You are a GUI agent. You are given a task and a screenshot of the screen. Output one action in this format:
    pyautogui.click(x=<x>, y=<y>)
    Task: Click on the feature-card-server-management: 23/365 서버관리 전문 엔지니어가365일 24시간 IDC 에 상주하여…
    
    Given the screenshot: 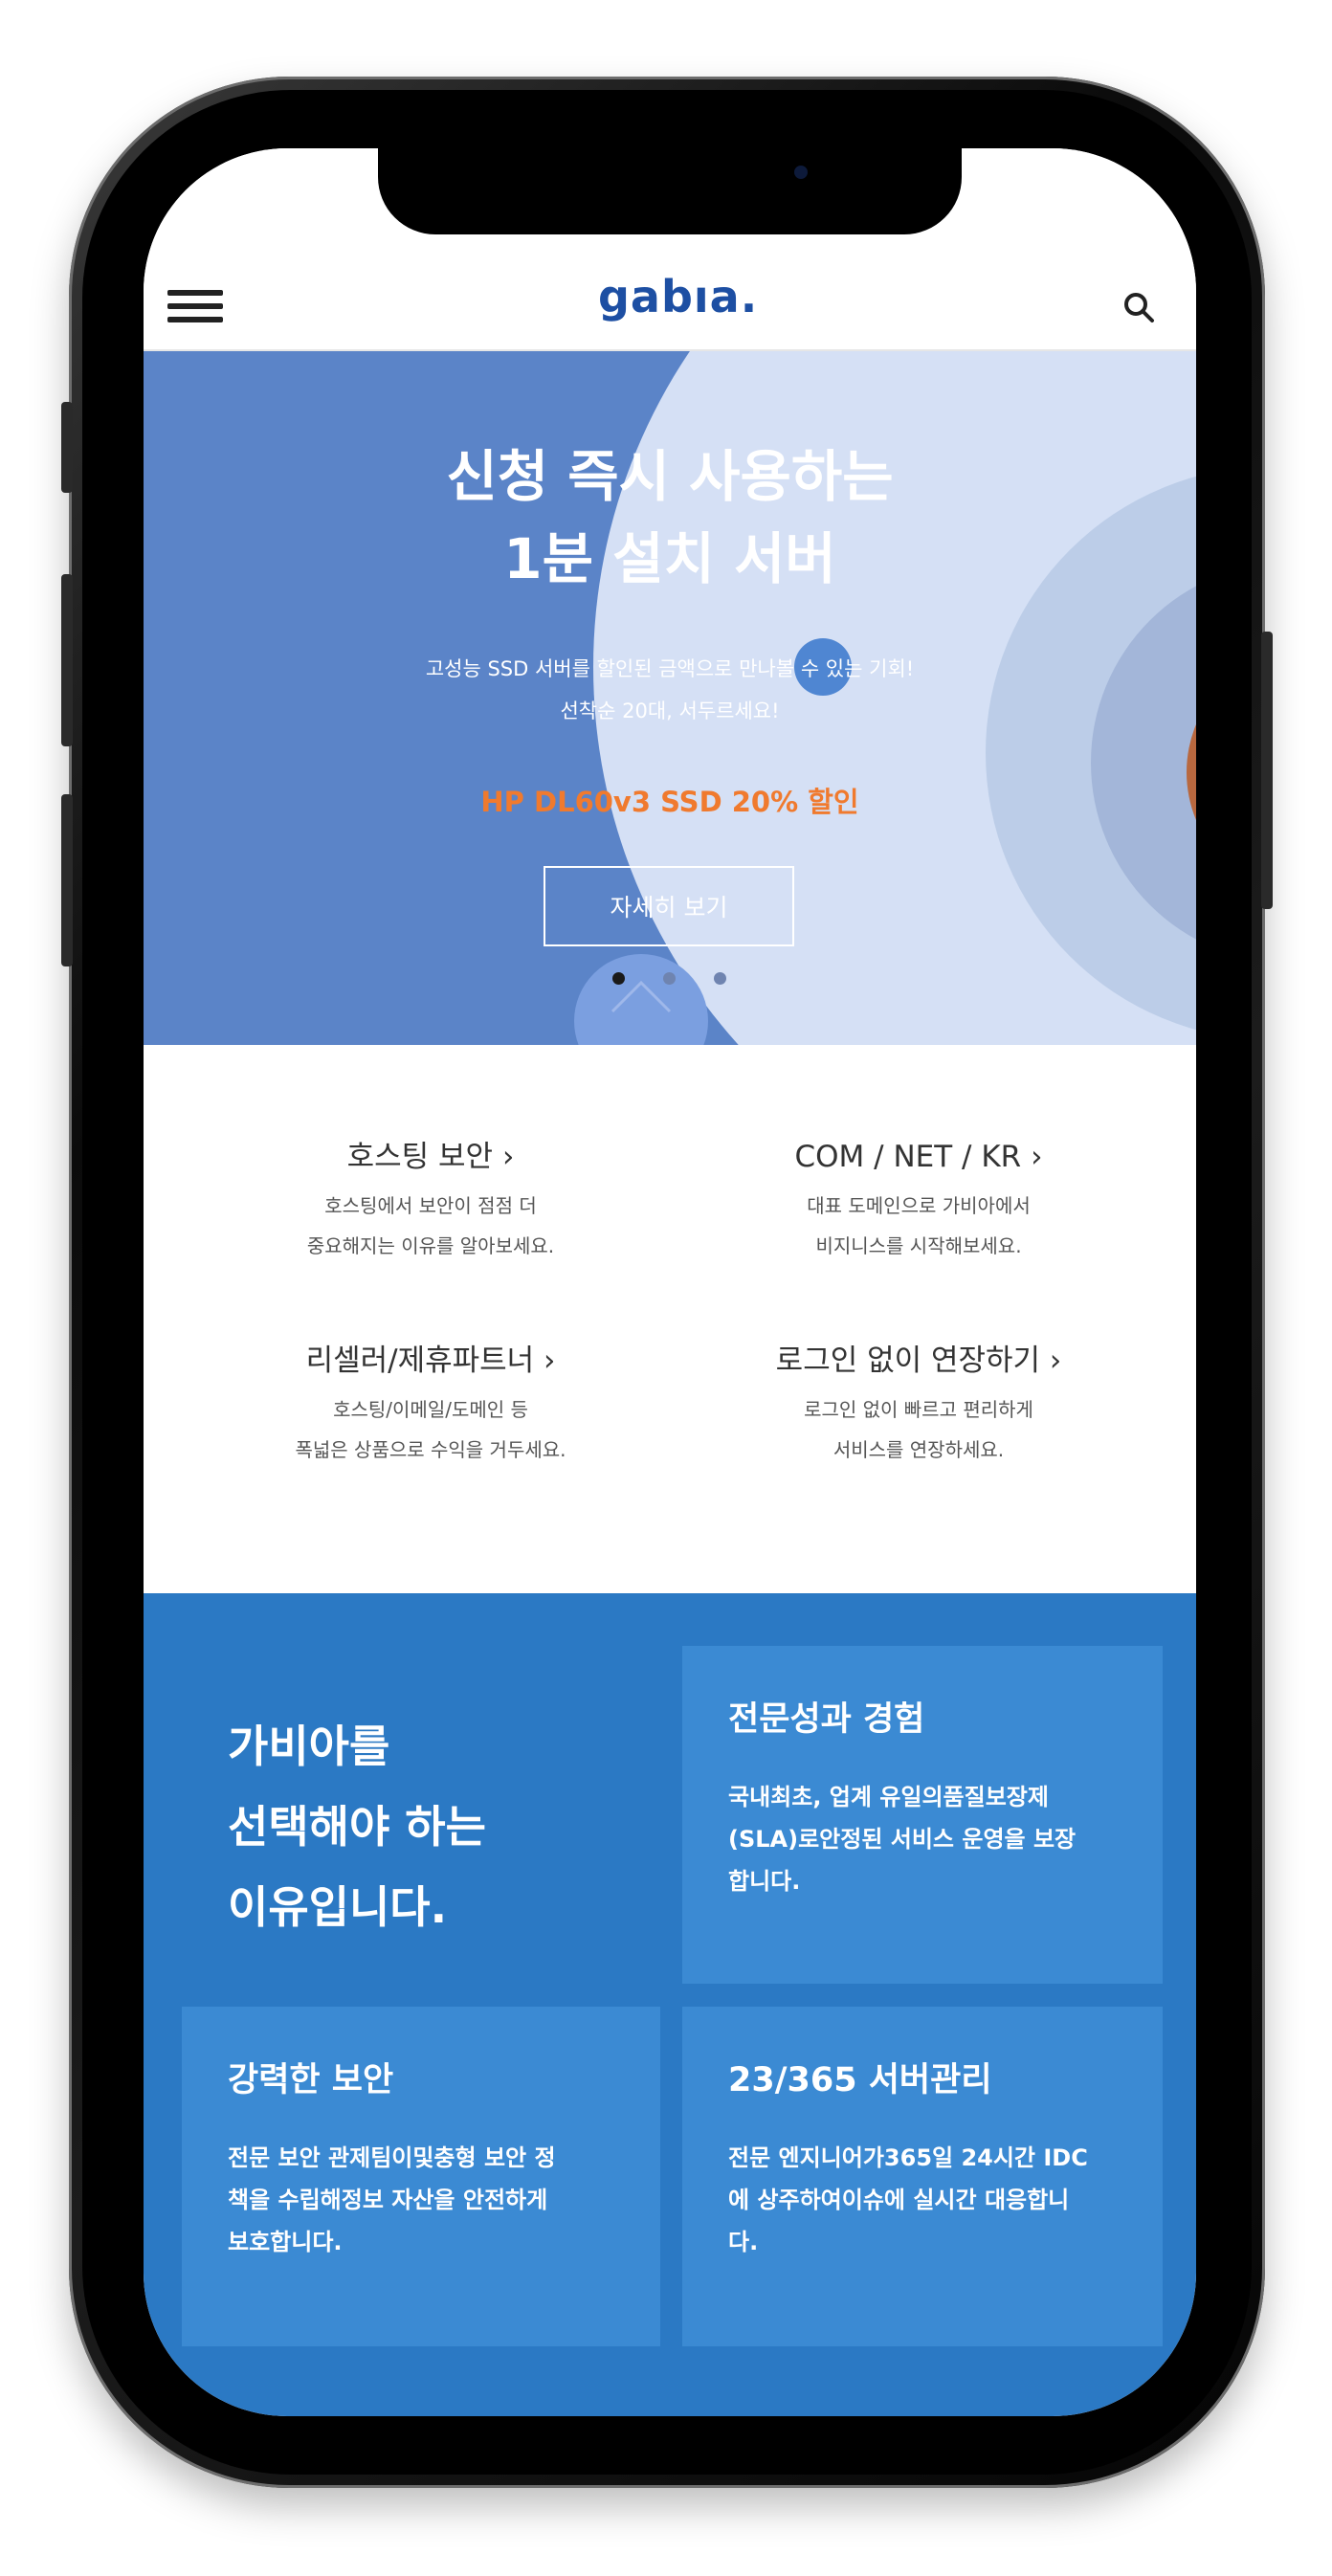 What is the action you would take?
    pyautogui.click(x=922, y=2176)
    